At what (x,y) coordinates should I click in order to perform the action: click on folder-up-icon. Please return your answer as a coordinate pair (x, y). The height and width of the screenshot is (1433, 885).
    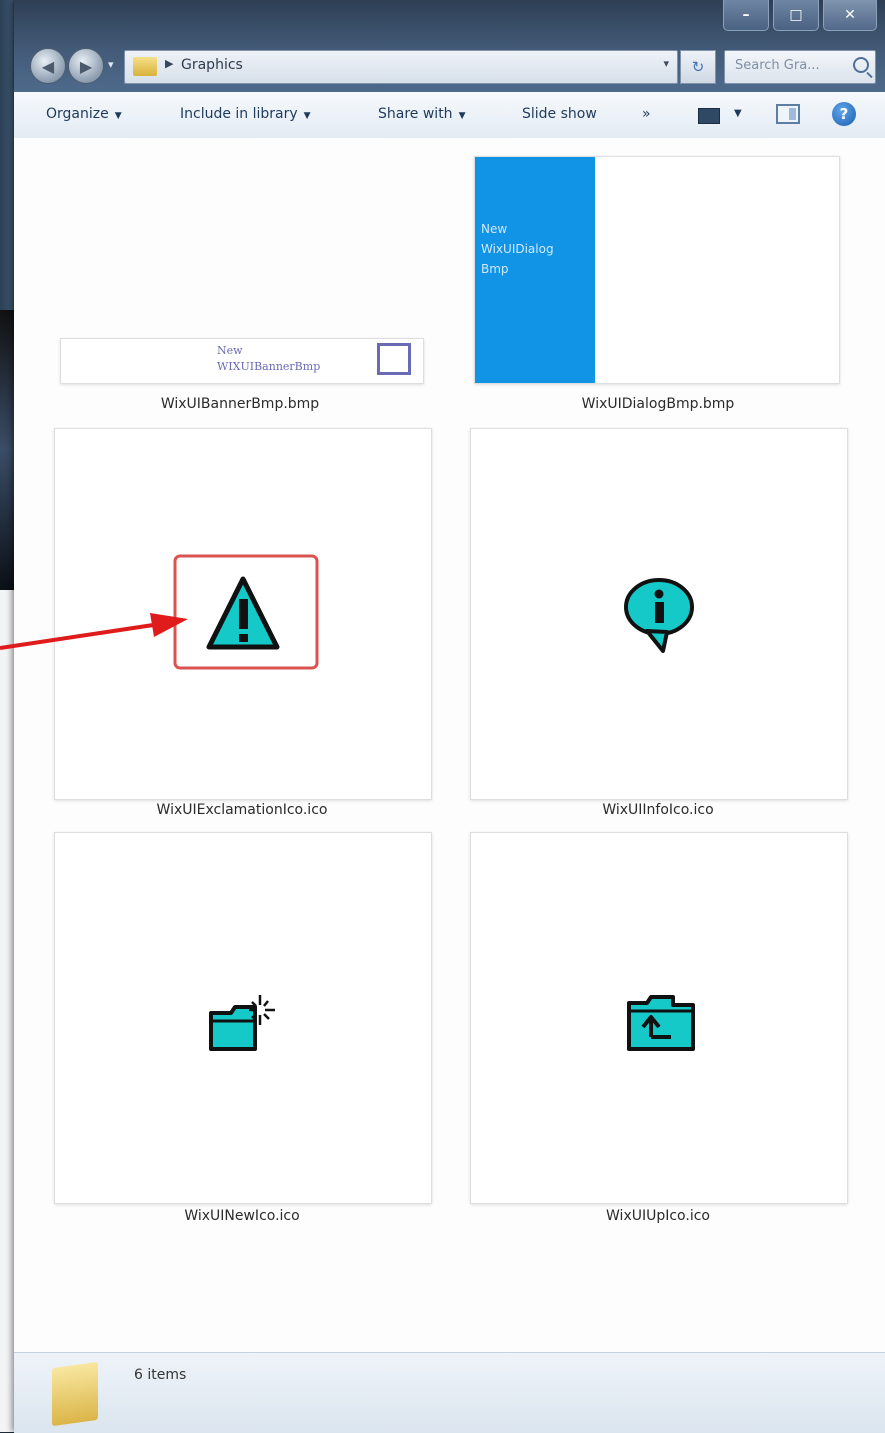
    Looking at the image, I should click on (661, 1023).